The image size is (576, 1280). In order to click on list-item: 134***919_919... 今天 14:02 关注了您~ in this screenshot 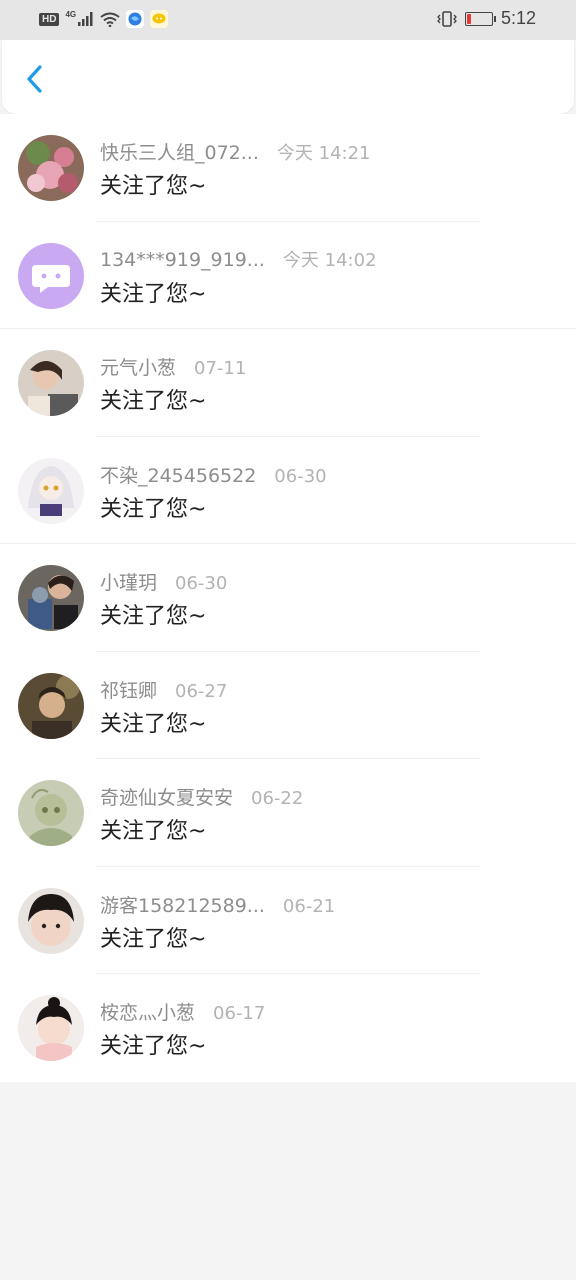, I will do `click(288, 275)`.